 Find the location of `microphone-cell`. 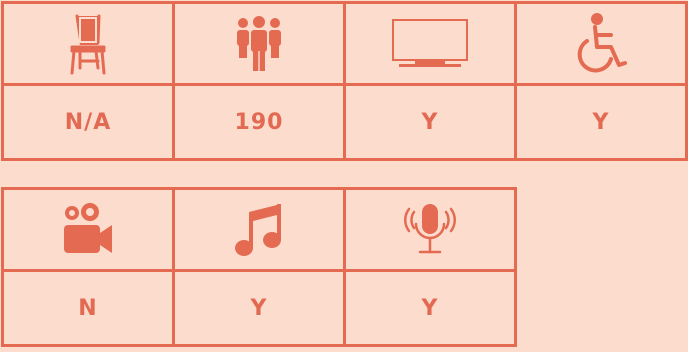

microphone-cell is located at coordinates (431, 231).